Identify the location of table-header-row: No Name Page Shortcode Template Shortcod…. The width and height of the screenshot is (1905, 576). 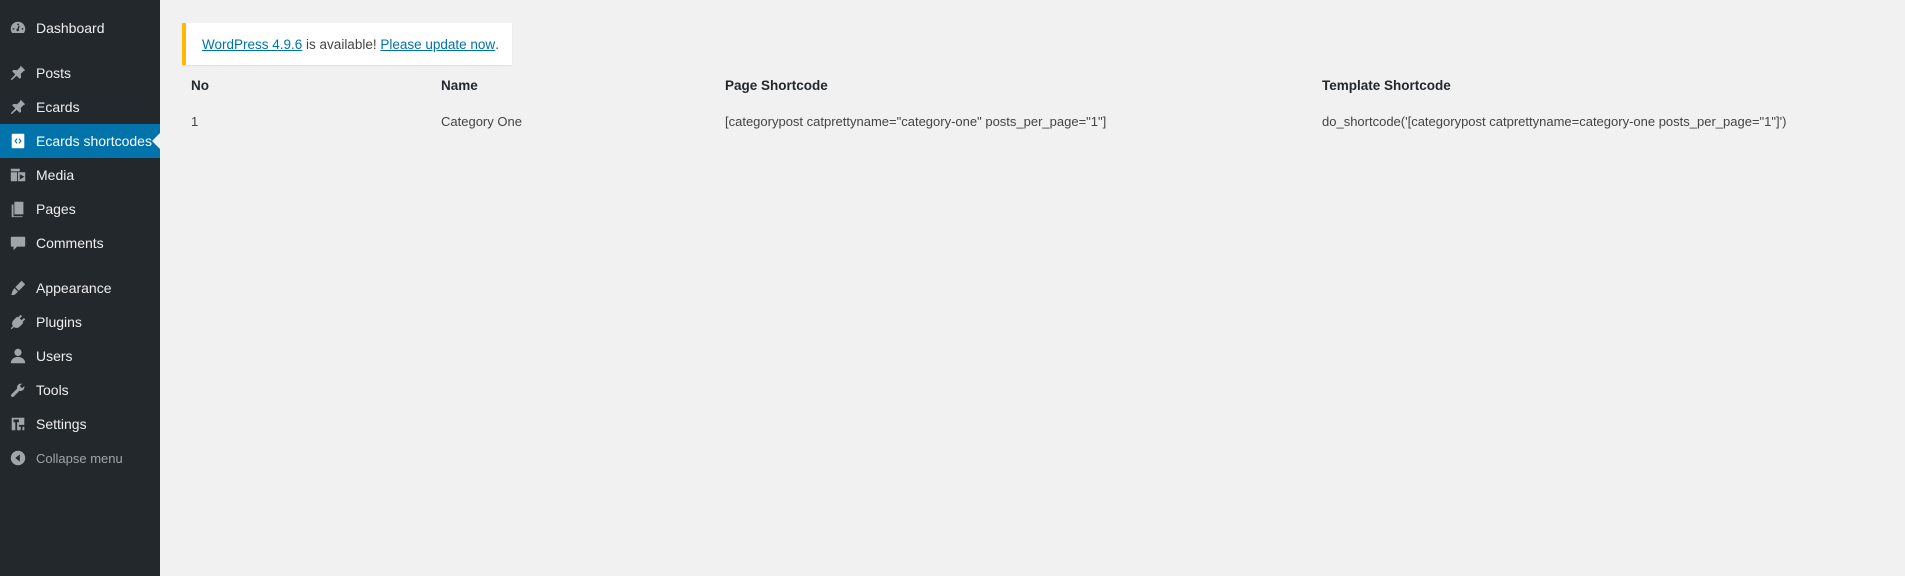
(1032, 85).